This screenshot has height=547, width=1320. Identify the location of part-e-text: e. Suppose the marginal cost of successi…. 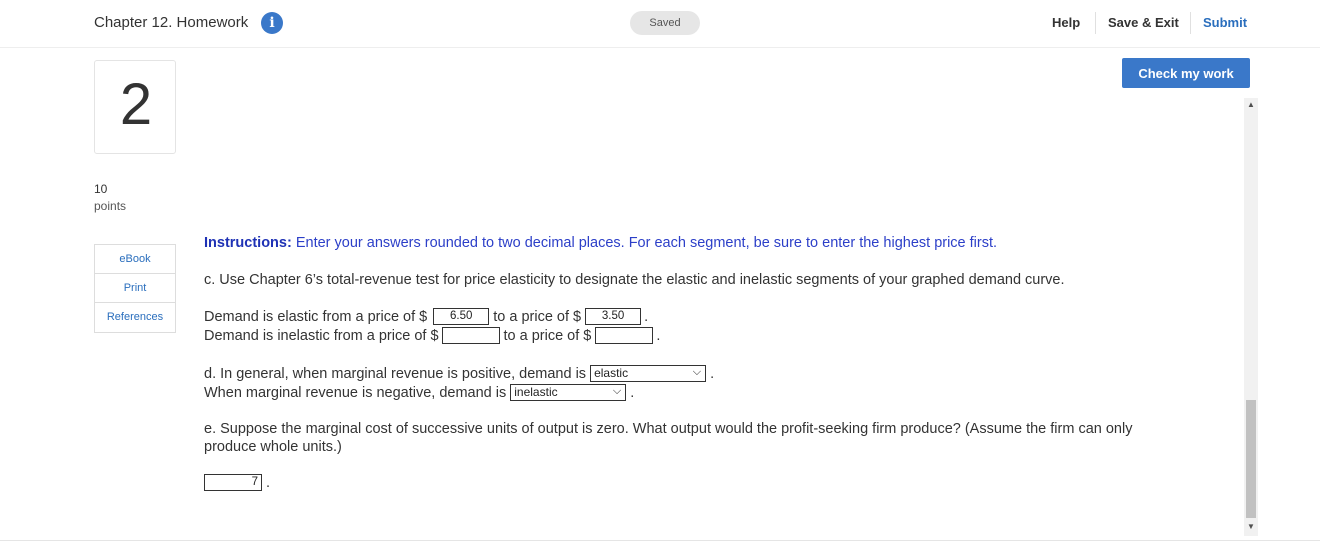
(668, 438).